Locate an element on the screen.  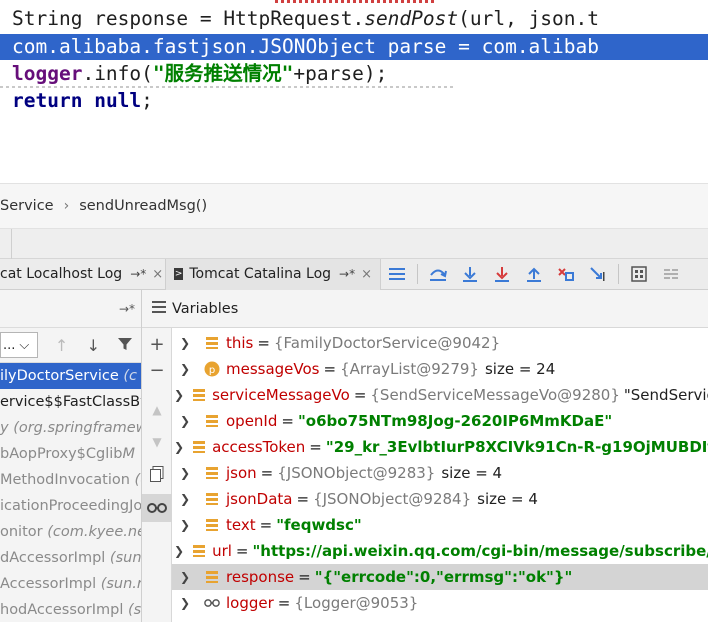
frames-toolbar: ... ⌵ ↑ ↓ is located at coordinates (70, 345).